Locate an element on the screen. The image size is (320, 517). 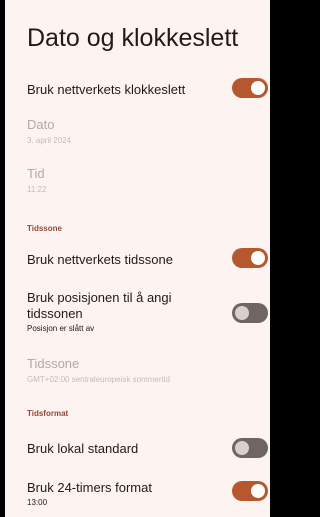
time-label: Tid is located at coordinates (36, 173).